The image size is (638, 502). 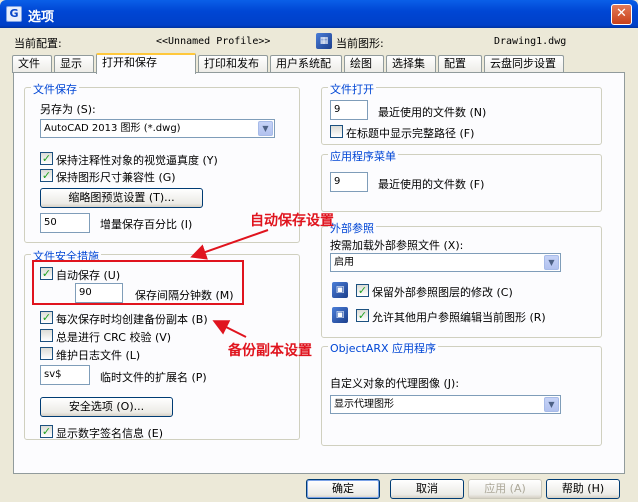 I want to click on annot-label: 保持注释性对象的视觉逼真度 (Y), so click(x=137, y=160).